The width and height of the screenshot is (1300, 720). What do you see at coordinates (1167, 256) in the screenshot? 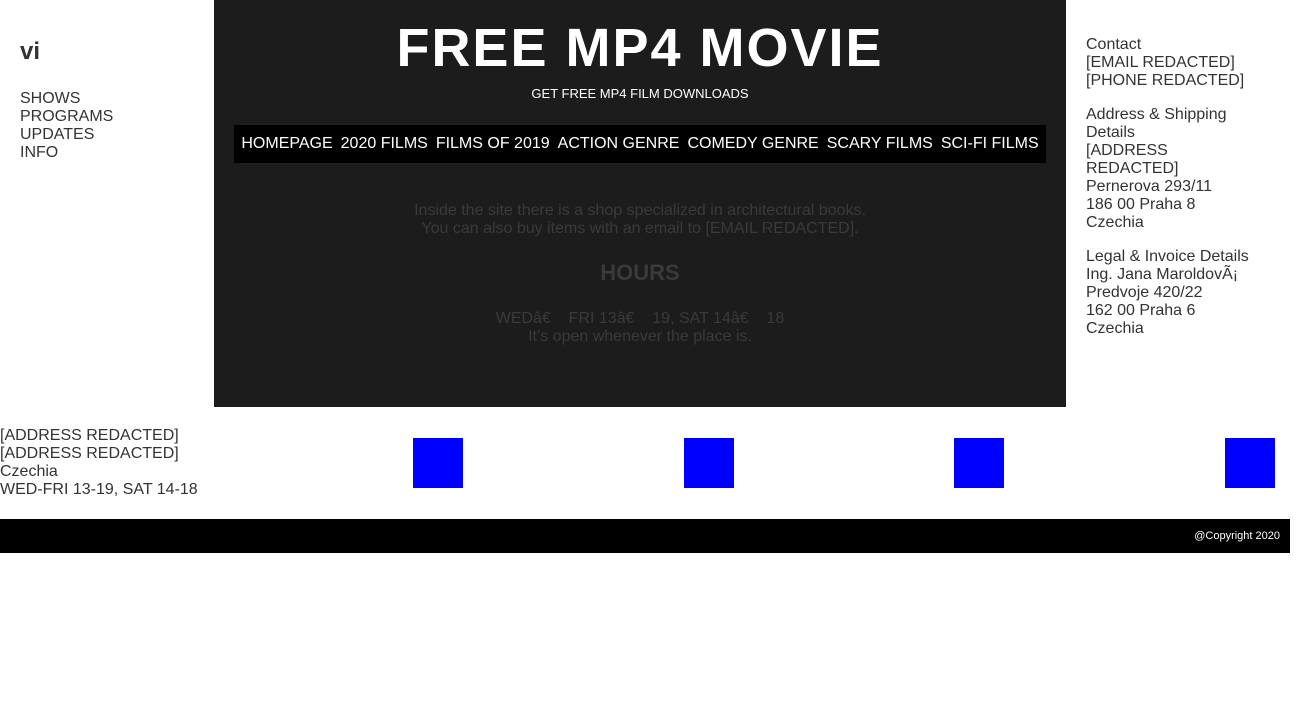
I see `legal-heading: Legal & Invoice Details` at bounding box center [1167, 256].